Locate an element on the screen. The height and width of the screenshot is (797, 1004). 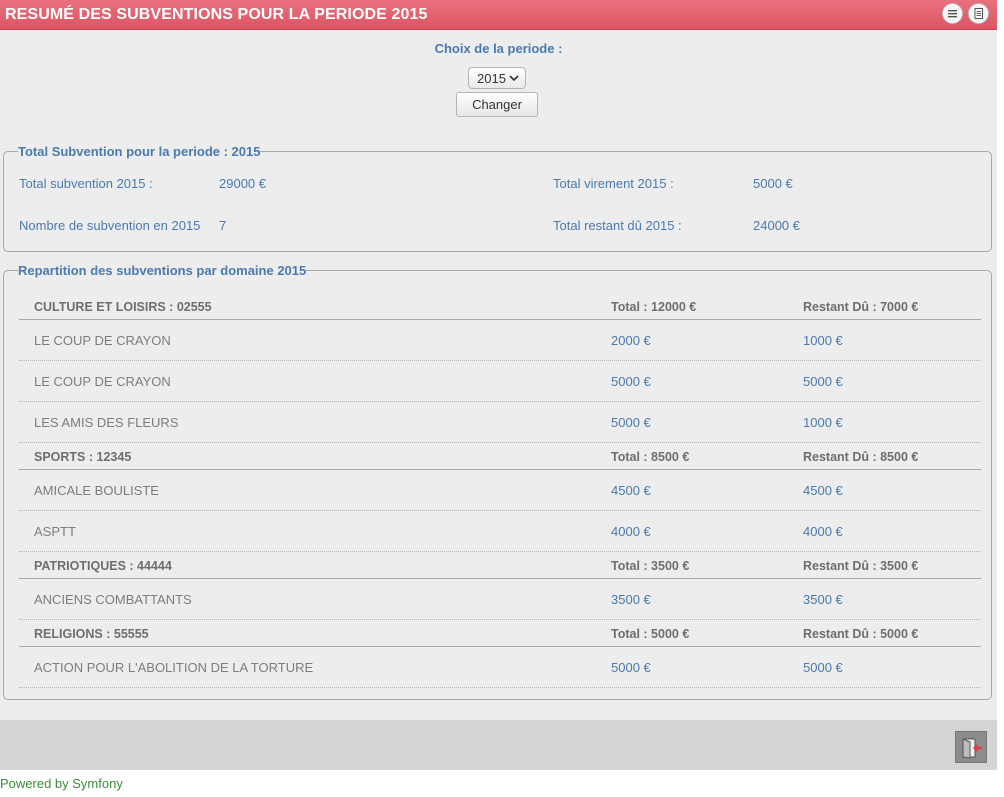
logout-icon is located at coordinates (972, 748).